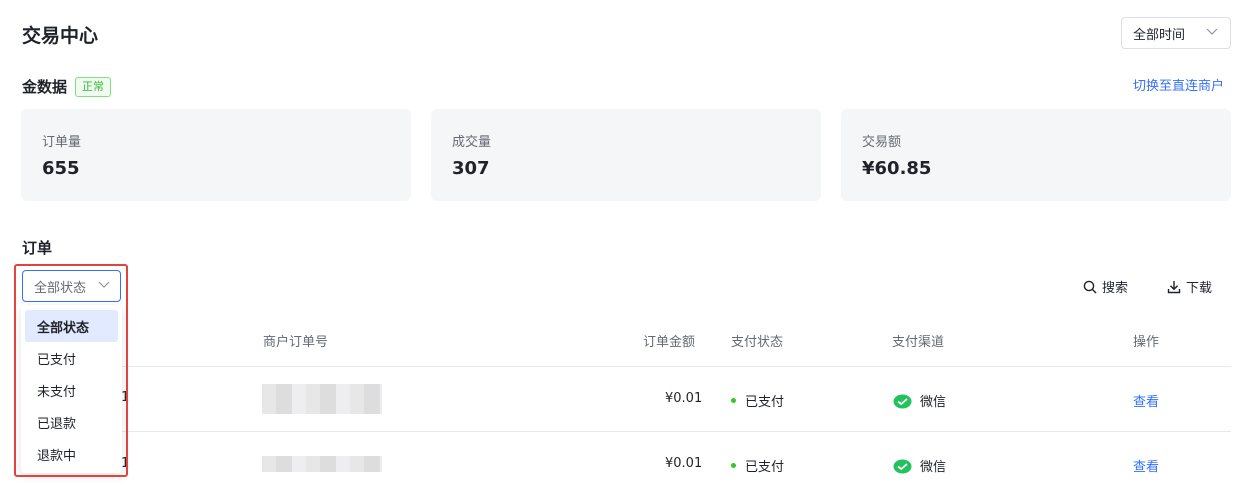 The image size is (1244, 495). I want to click on column-header-action: 操作, so click(1146, 342).